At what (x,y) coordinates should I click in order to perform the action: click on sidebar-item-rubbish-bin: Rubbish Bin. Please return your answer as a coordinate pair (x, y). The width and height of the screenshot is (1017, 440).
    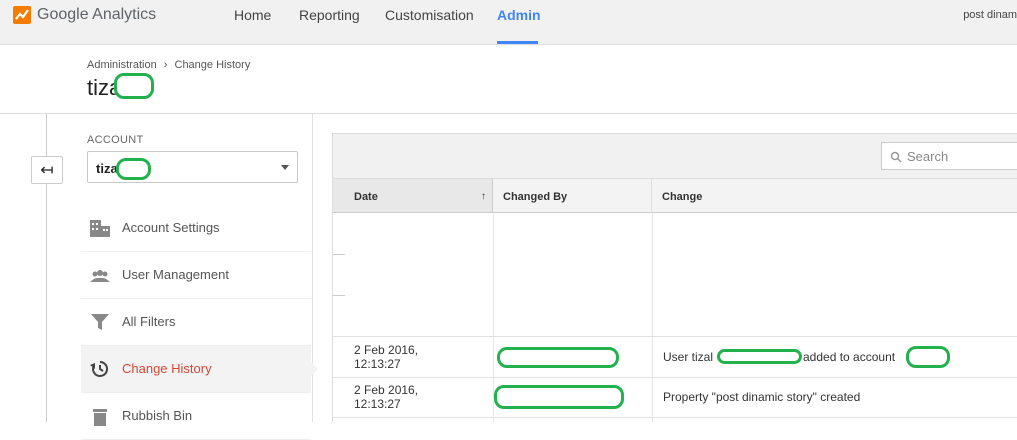
    Looking at the image, I should click on (196, 416).